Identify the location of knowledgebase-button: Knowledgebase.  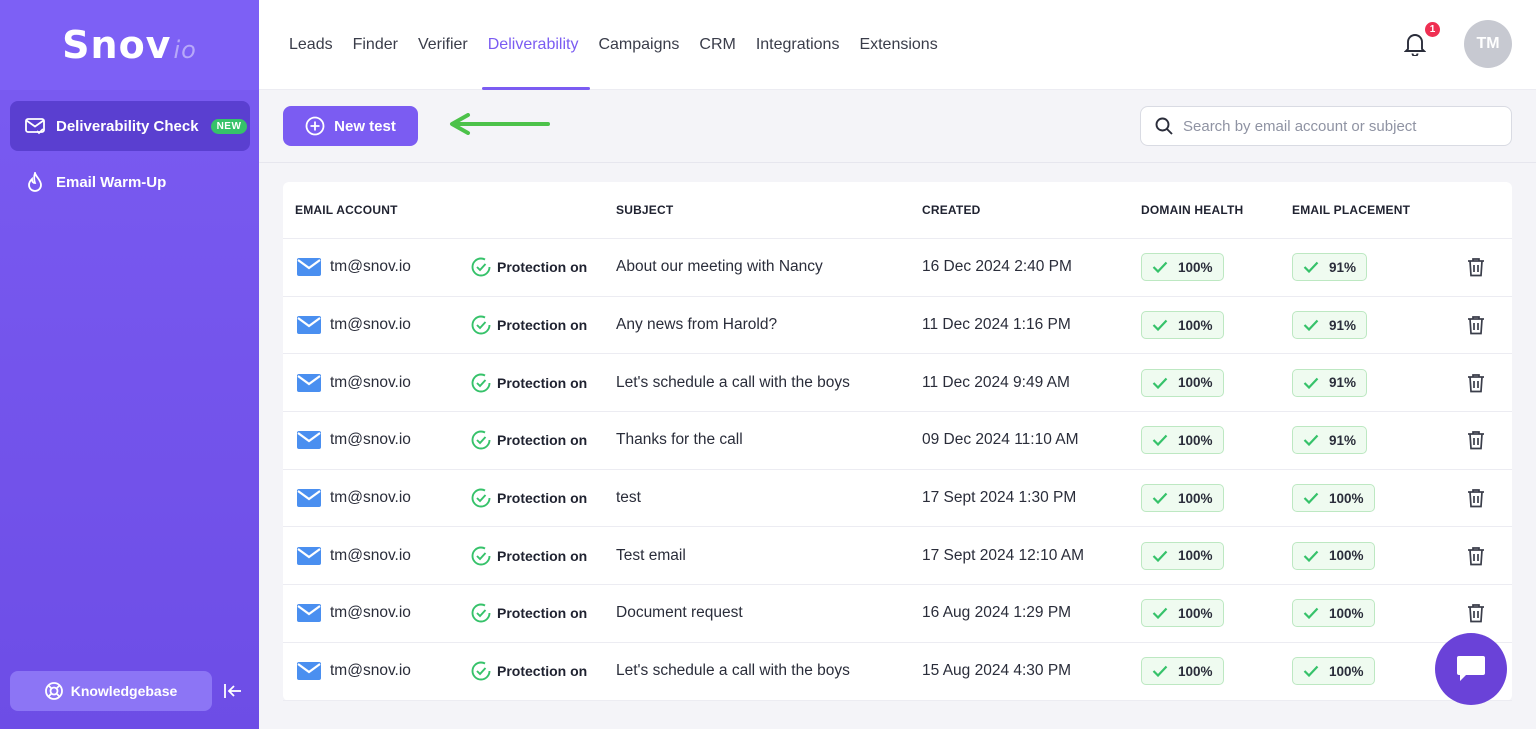
(111, 691).